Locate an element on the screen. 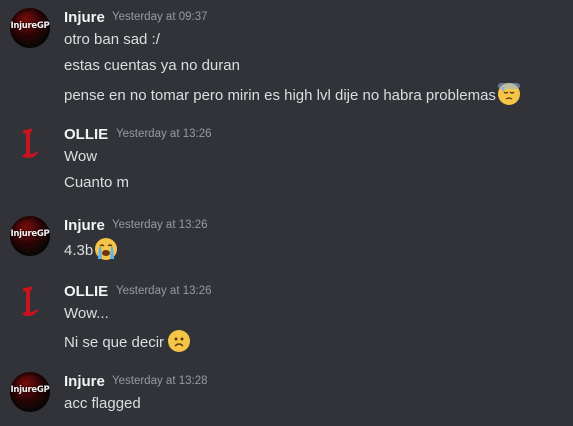 The height and width of the screenshot is (426, 573). downcast-sweat-face-emoji is located at coordinates (508, 94).